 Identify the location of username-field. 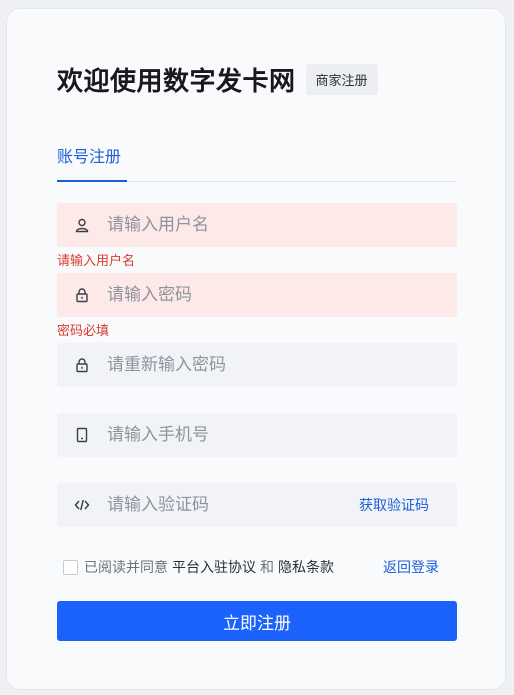
(257, 225).